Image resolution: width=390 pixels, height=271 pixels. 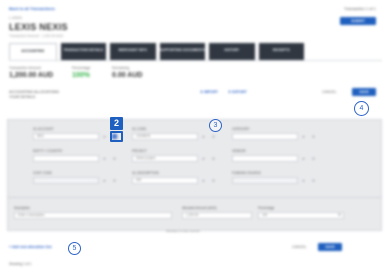 What do you see at coordinates (301, 215) in the screenshot?
I see `percentage-input: 100` at bounding box center [301, 215].